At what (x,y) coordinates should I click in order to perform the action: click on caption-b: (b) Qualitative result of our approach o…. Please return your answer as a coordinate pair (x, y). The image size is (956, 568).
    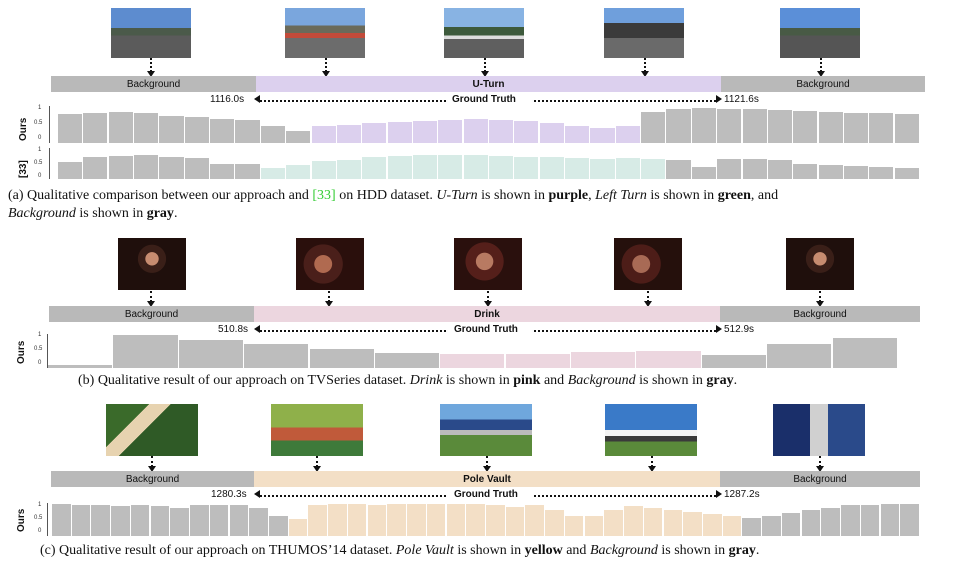
    Looking at the image, I should click on (513, 381).